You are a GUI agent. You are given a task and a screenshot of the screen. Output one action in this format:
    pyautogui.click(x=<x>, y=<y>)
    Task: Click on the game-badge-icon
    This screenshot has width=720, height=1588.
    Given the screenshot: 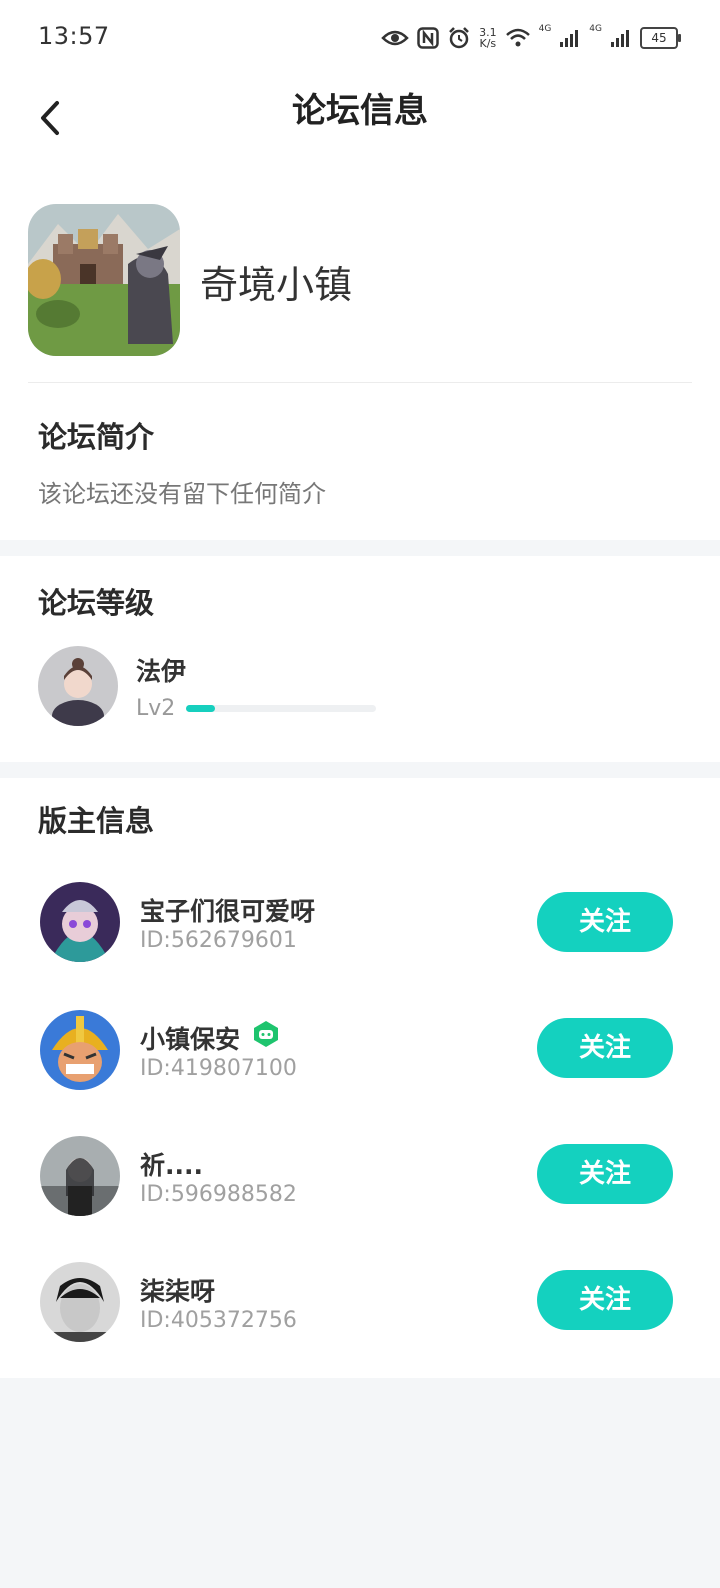 What is the action you would take?
    pyautogui.click(x=266, y=1034)
    